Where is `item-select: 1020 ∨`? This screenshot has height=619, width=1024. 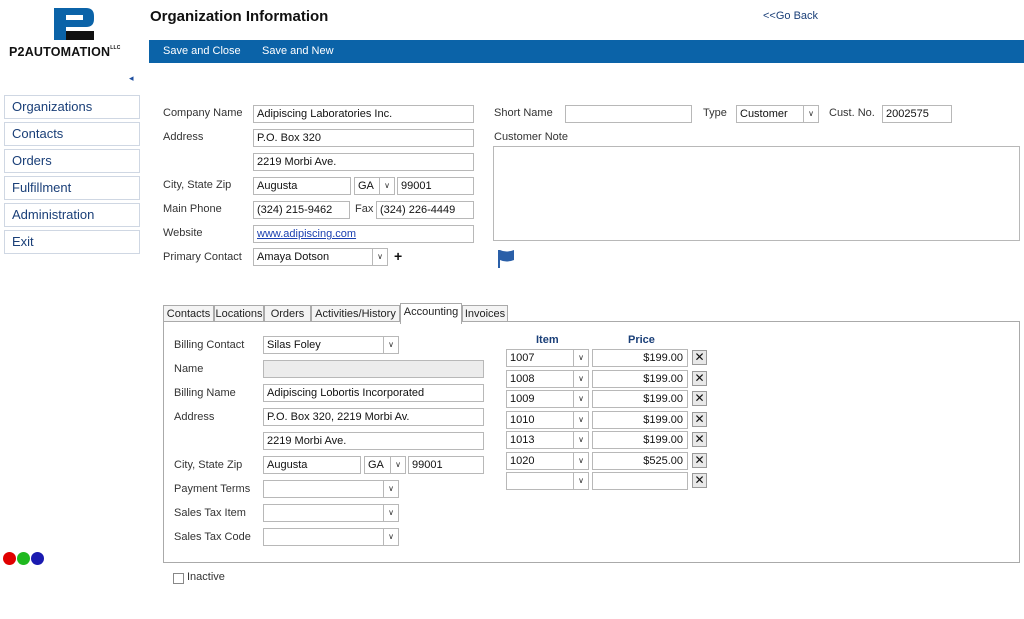 item-select: 1020 ∨ is located at coordinates (547, 461).